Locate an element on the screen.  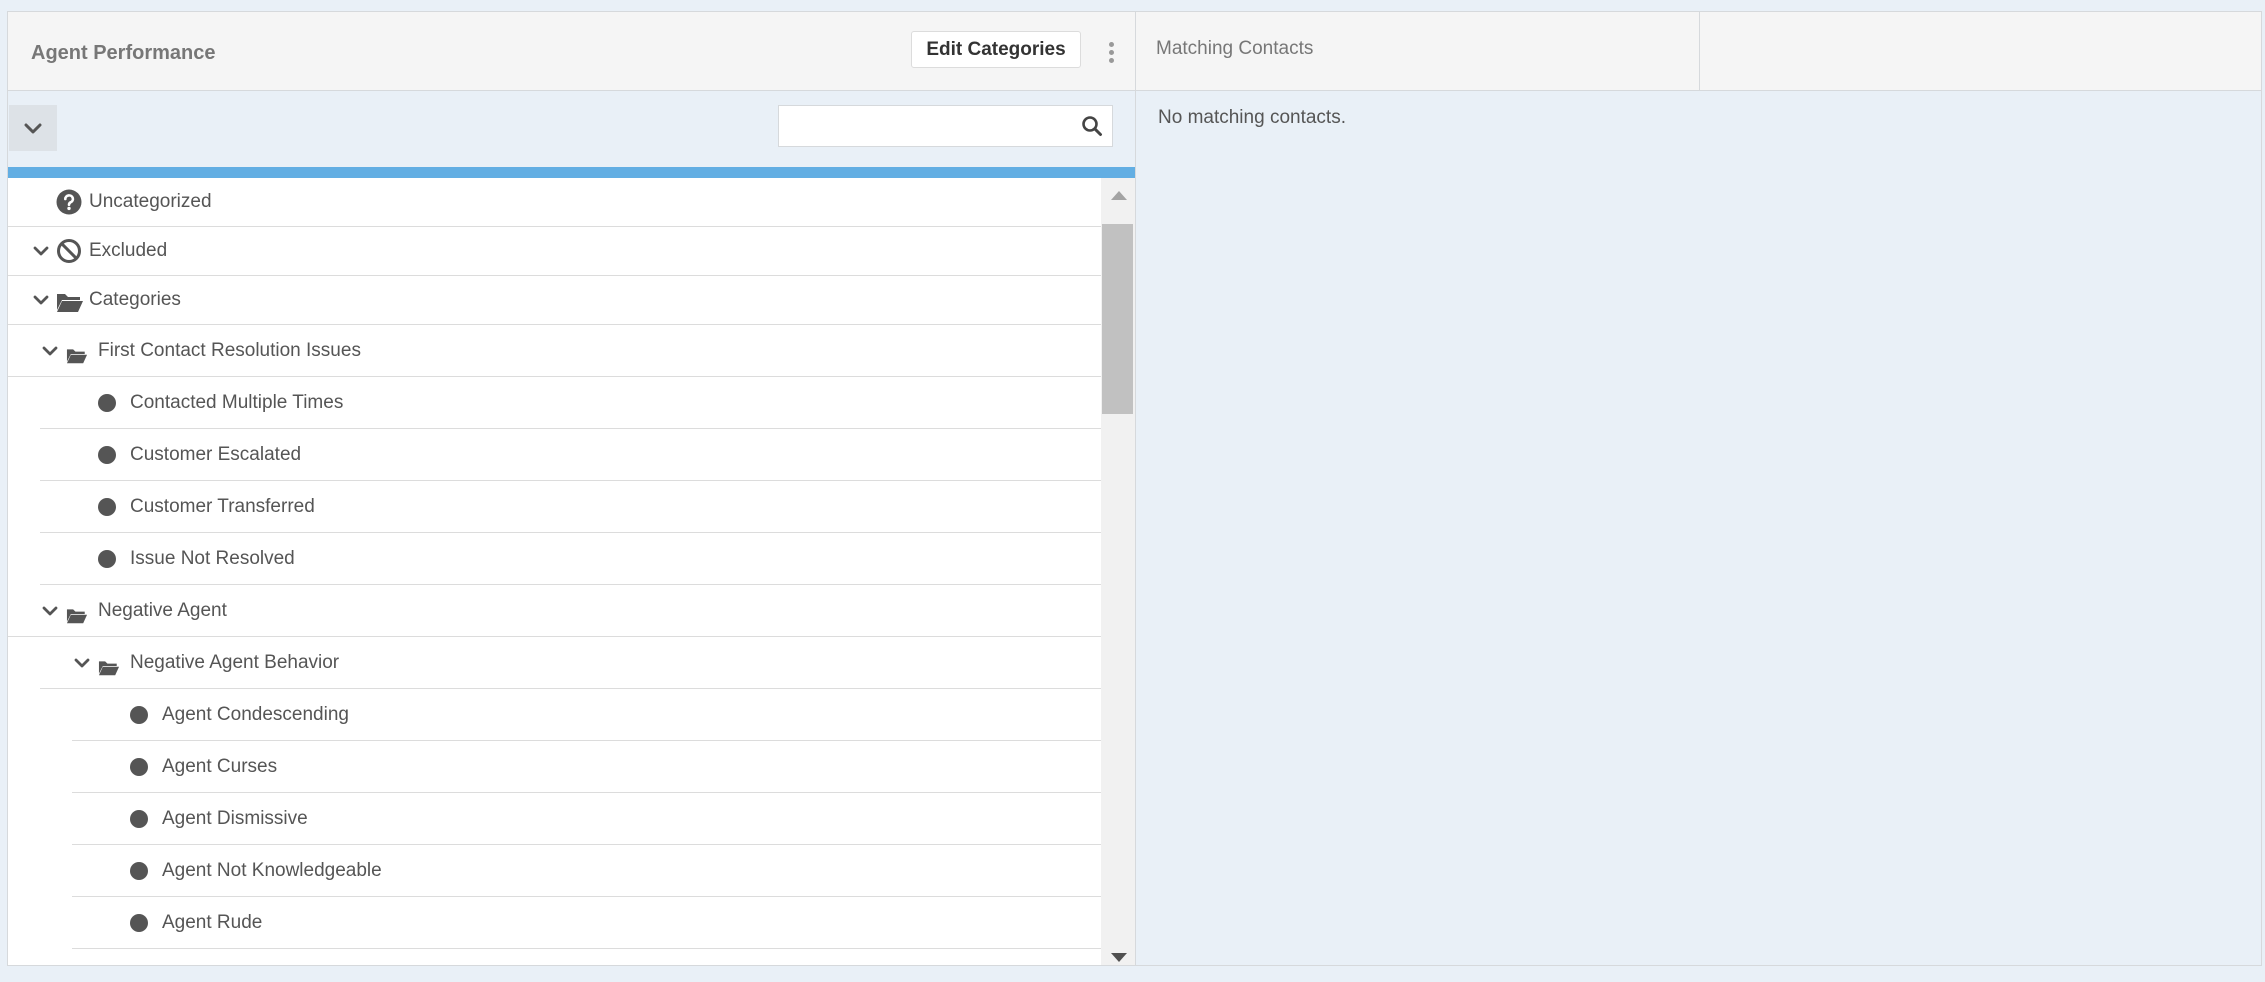
tree-item: Customer Transferred is located at coordinates (570, 507).